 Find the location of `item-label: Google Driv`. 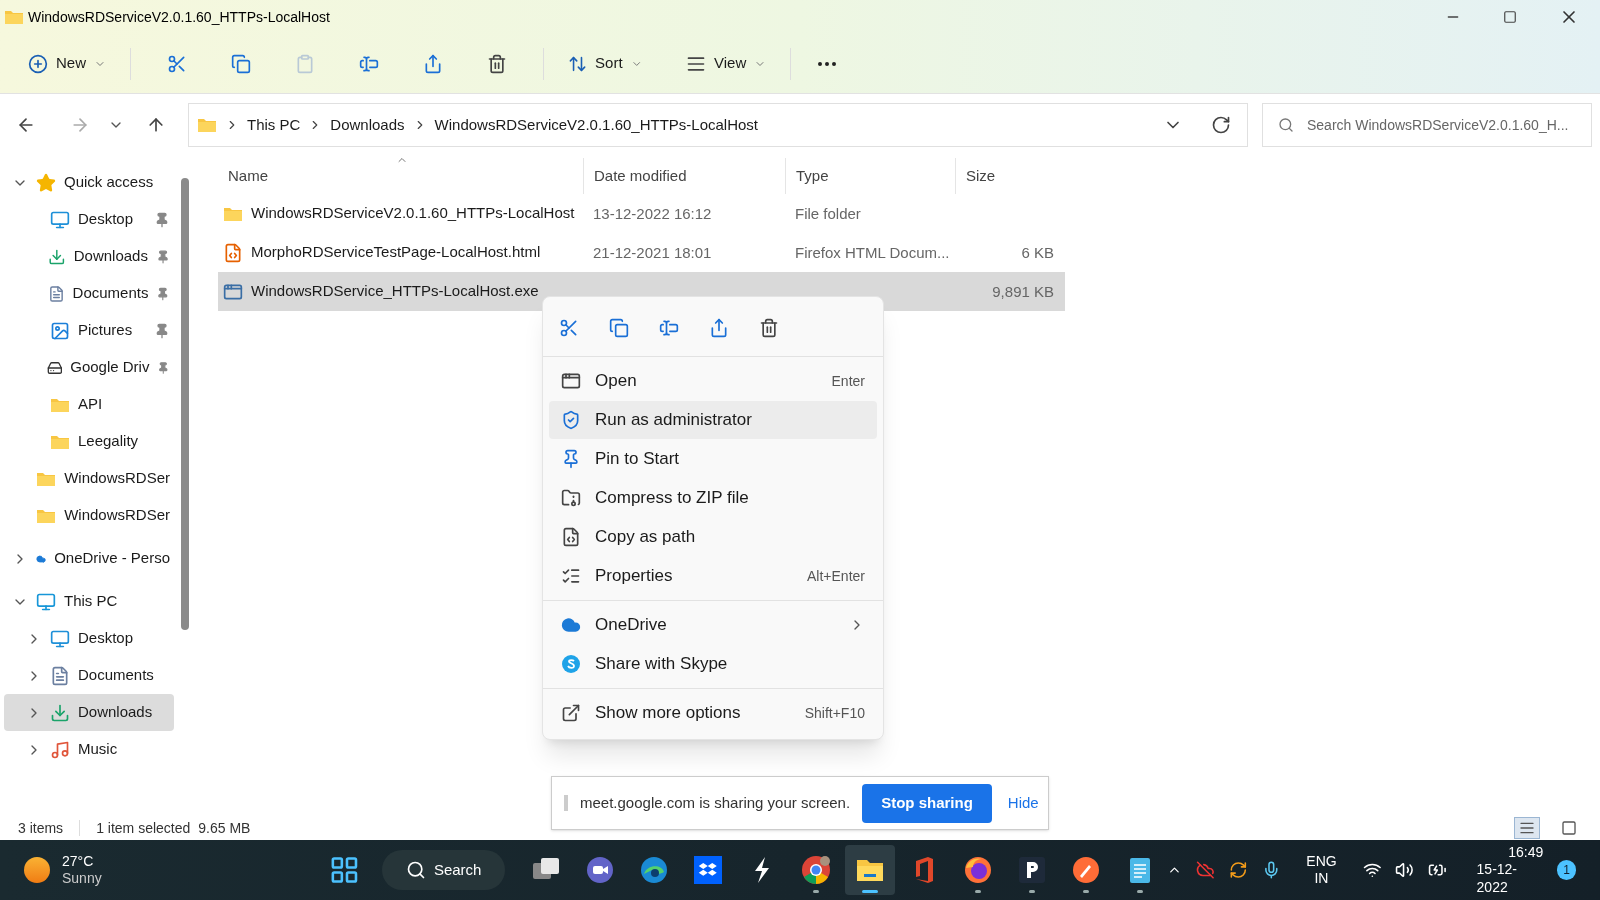

item-label: Google Driv is located at coordinates (110, 367).